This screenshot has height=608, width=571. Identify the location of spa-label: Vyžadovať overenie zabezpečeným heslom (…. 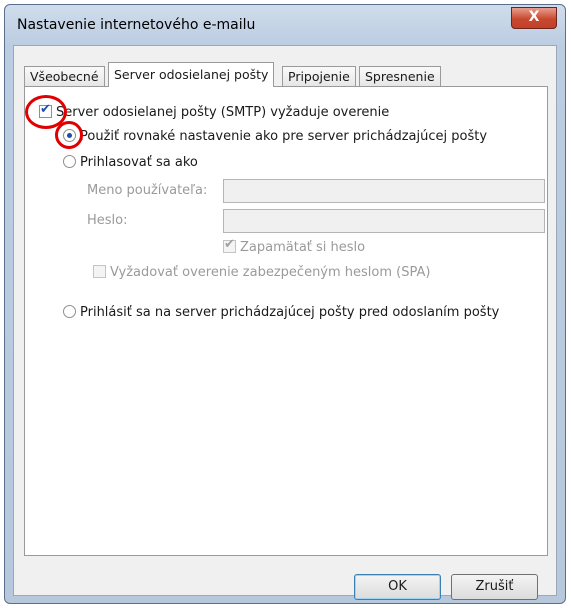
(270, 272).